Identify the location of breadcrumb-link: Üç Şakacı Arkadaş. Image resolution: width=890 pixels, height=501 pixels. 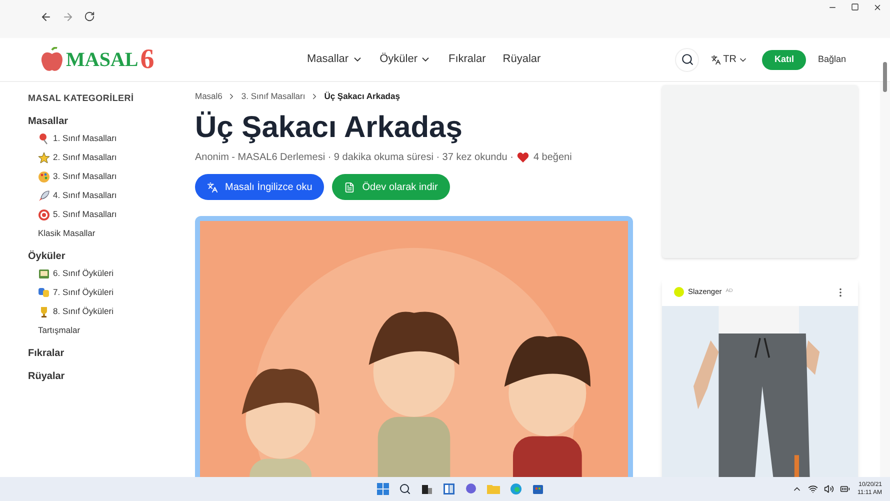
(362, 96).